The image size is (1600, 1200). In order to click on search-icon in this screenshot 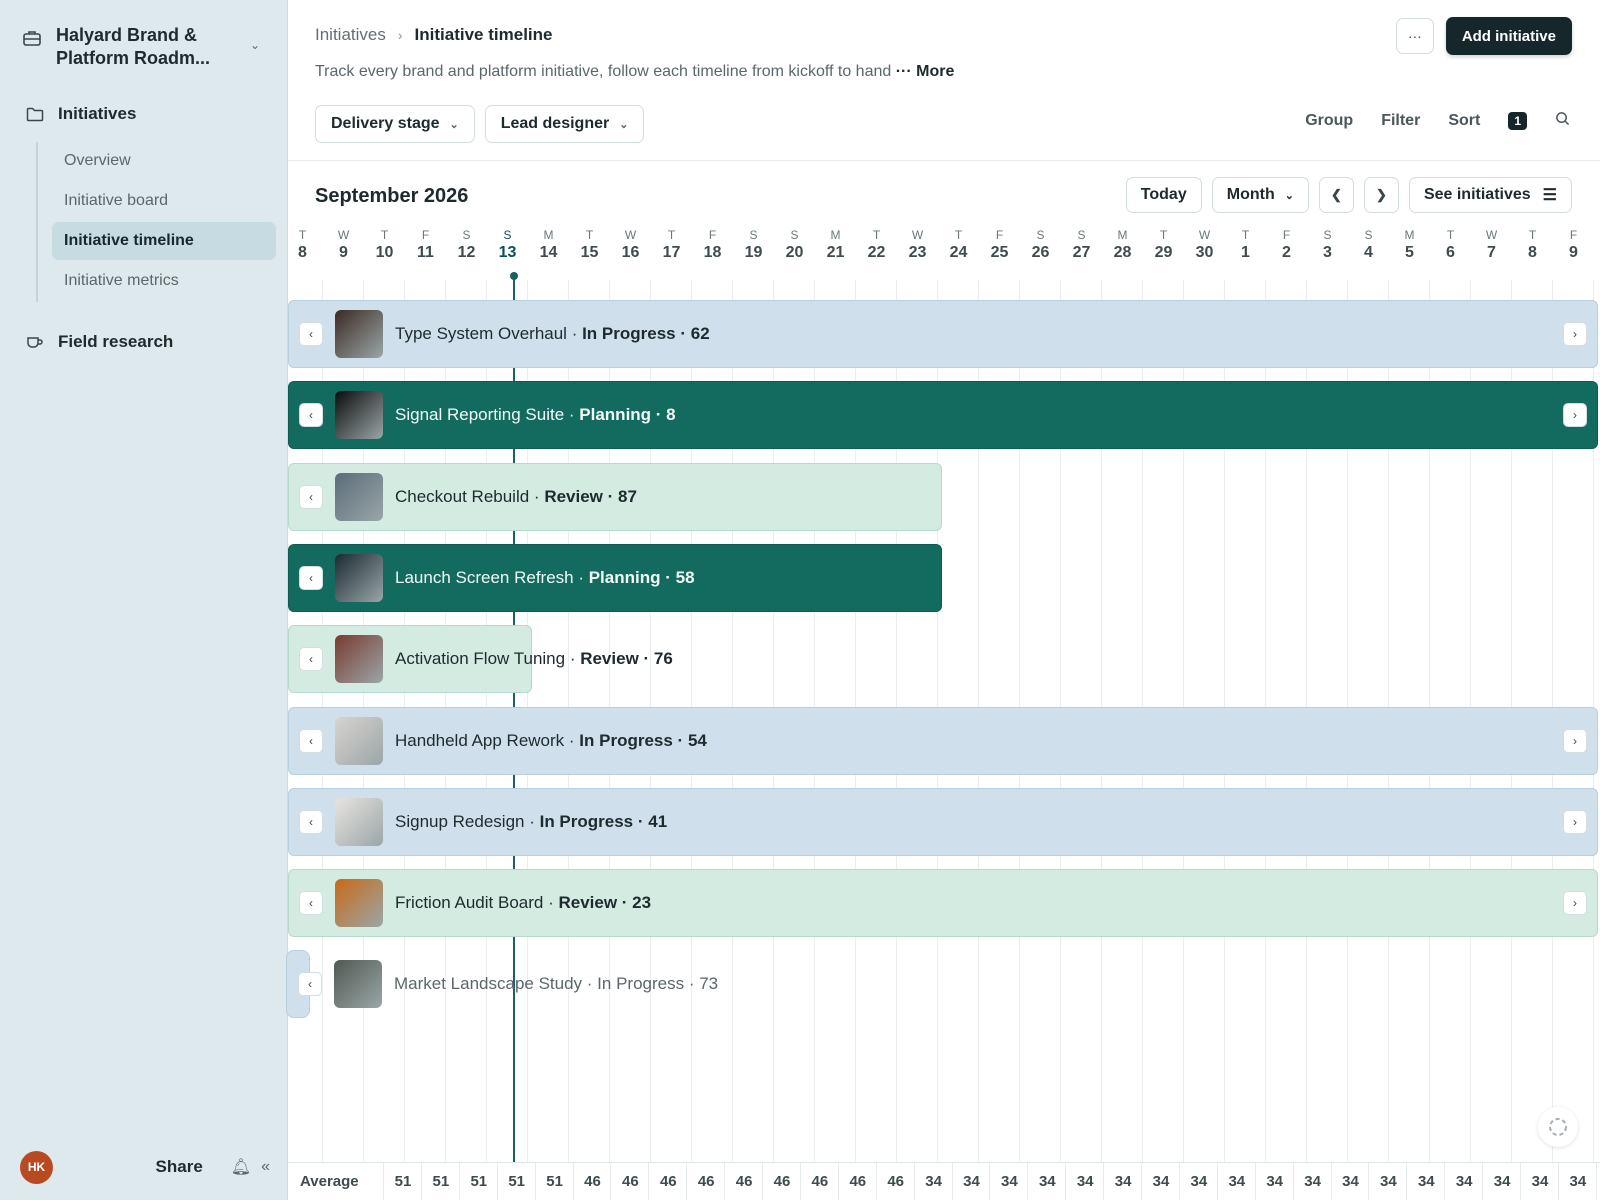, I will do `click(1562, 121)`.